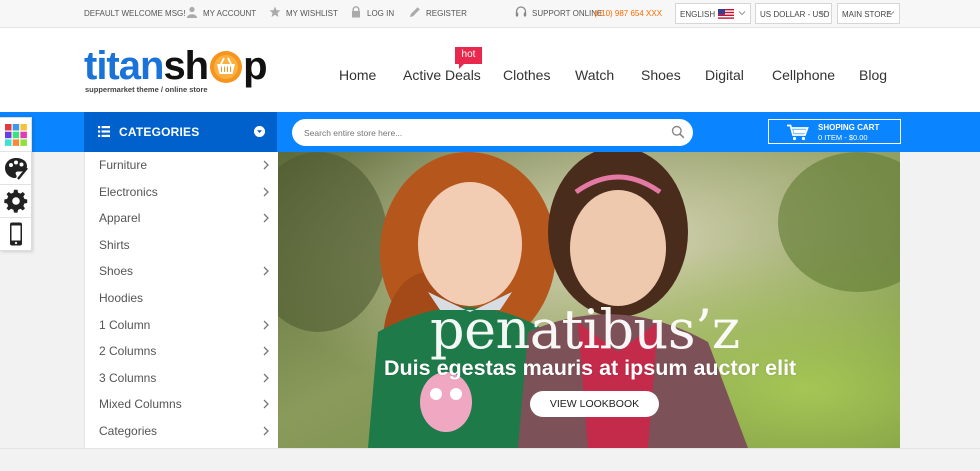  I want to click on shopping-cart-button: SHOPING CART 0 ITEM - $0.00, so click(834, 131).